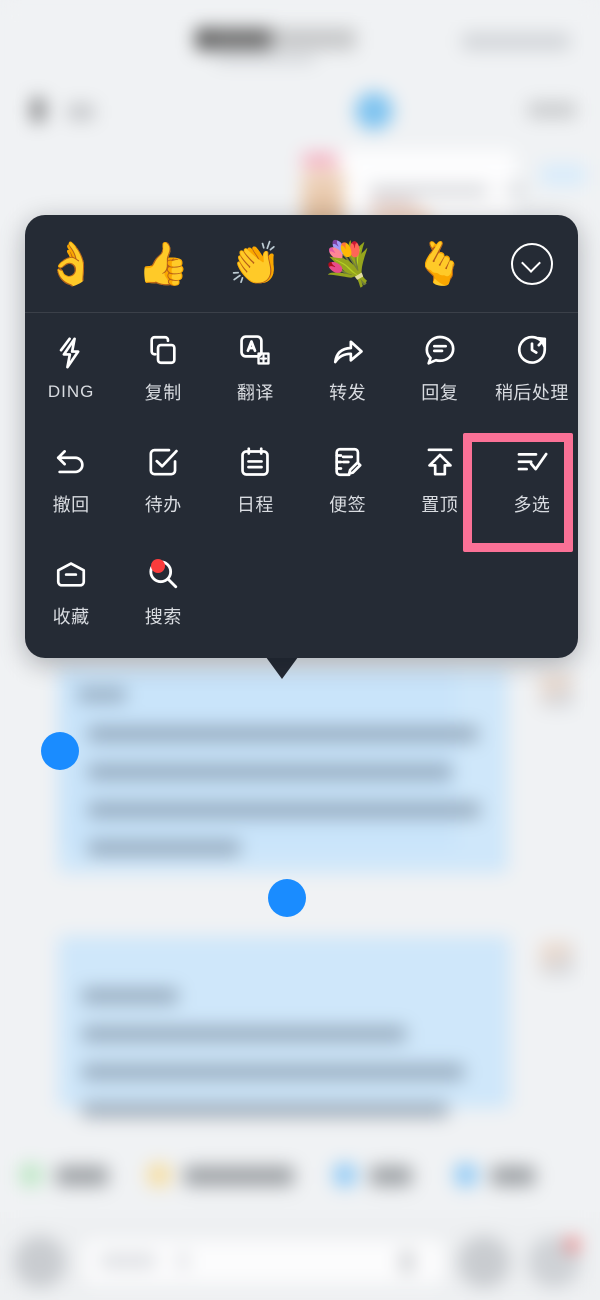 The height and width of the screenshot is (1300, 600). Describe the element at coordinates (265, 59) in the screenshot. I see `chat-subtitle-blurred` at that location.